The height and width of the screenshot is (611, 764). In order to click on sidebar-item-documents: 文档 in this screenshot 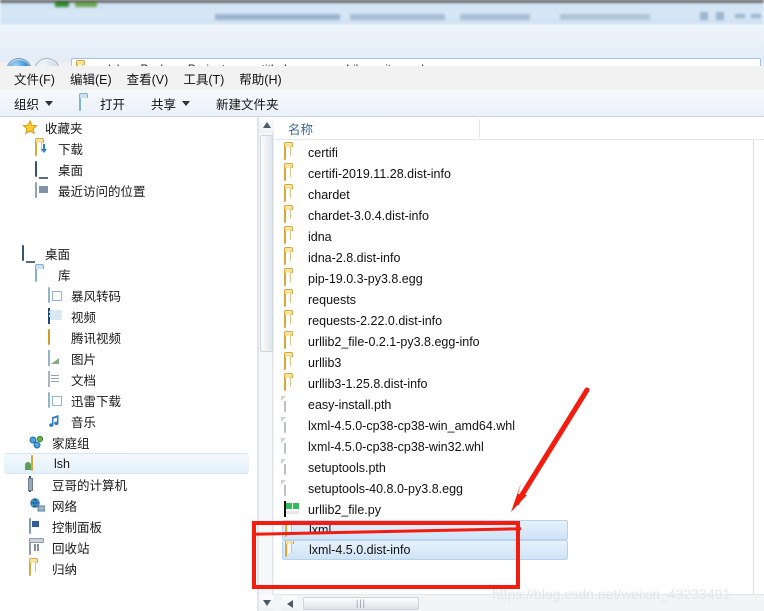, I will do `click(128, 379)`.